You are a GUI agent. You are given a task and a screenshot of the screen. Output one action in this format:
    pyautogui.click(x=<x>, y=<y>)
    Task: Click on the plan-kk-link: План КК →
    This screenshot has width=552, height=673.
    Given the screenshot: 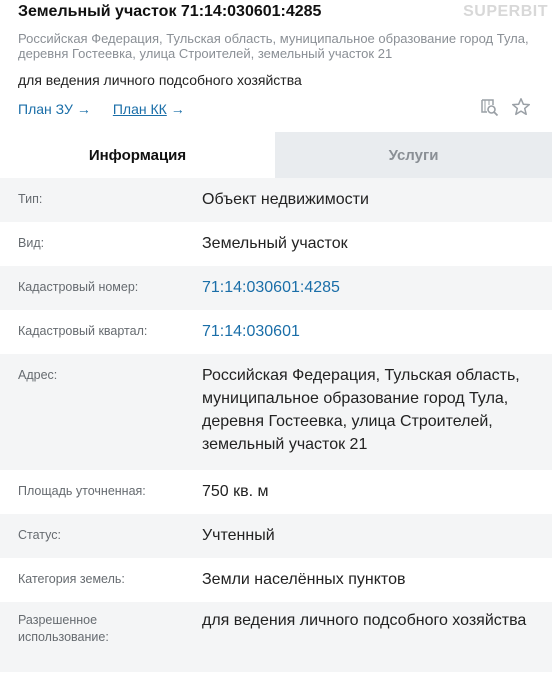 What is the action you would take?
    pyautogui.click(x=149, y=109)
    